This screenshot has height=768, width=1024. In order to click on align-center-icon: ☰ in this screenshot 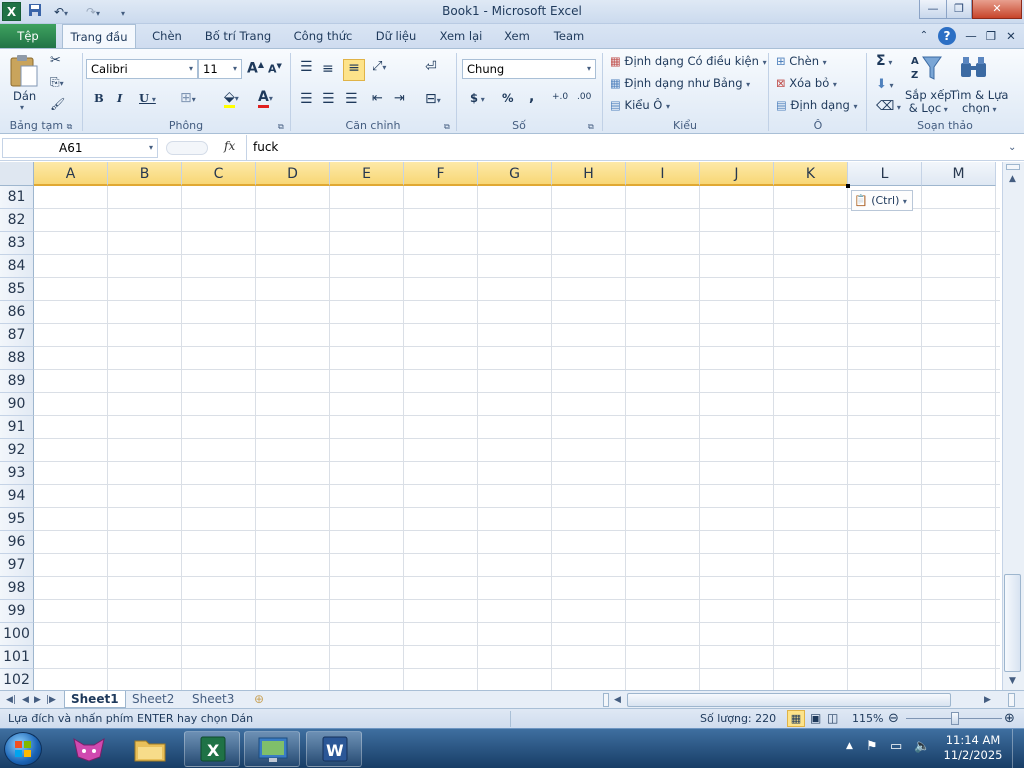, I will do `click(328, 99)`.